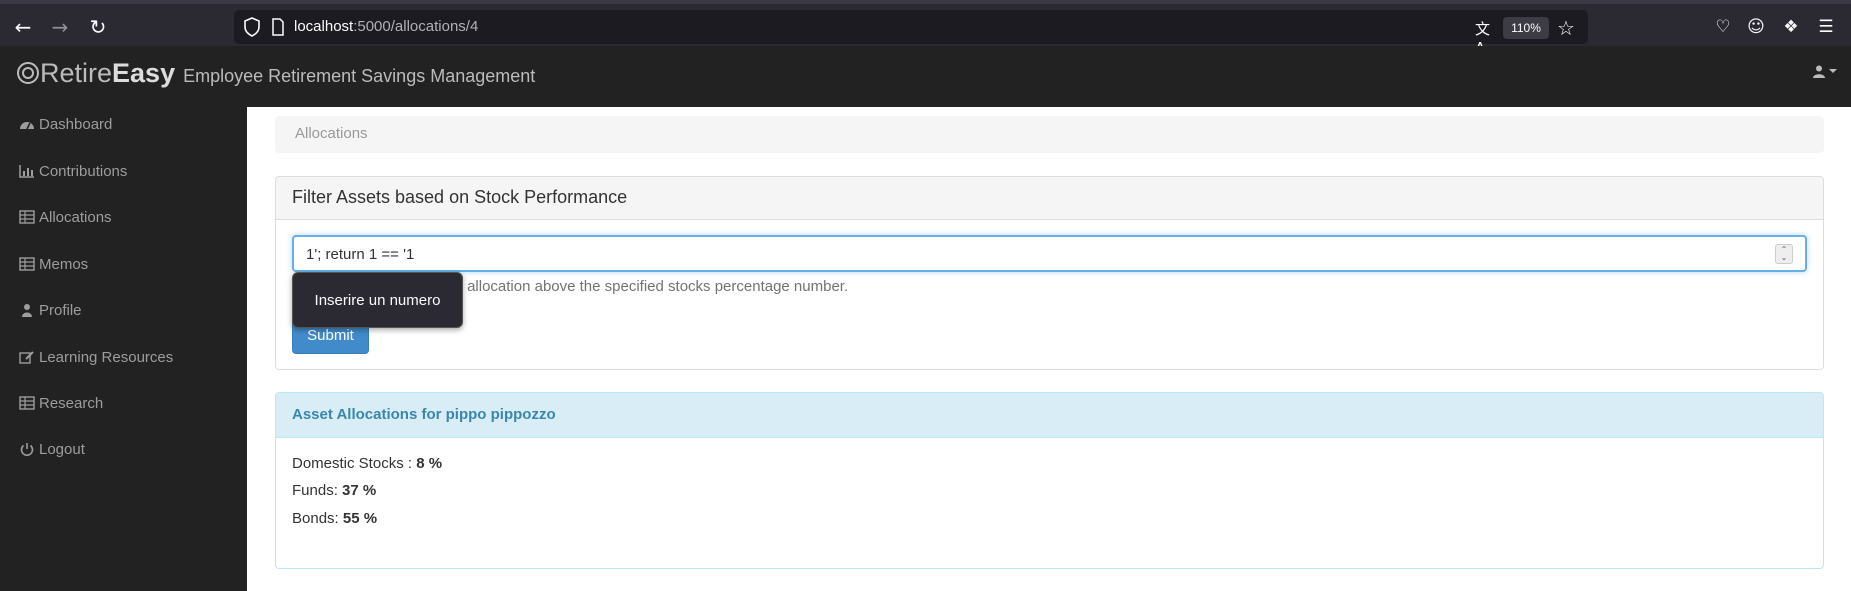  Describe the element at coordinates (252, 27) in the screenshot. I see `shield-icon` at that location.